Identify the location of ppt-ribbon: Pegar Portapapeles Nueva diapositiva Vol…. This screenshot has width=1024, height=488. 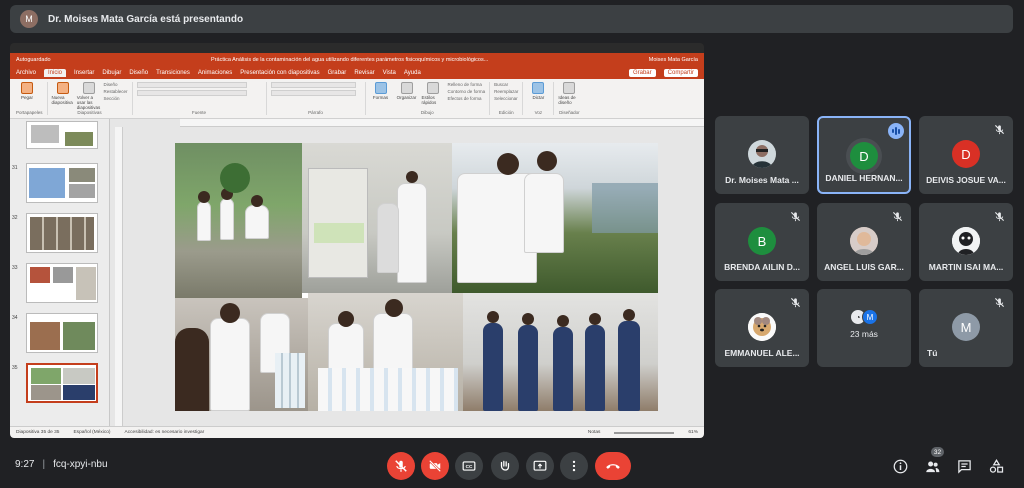
(357, 99).